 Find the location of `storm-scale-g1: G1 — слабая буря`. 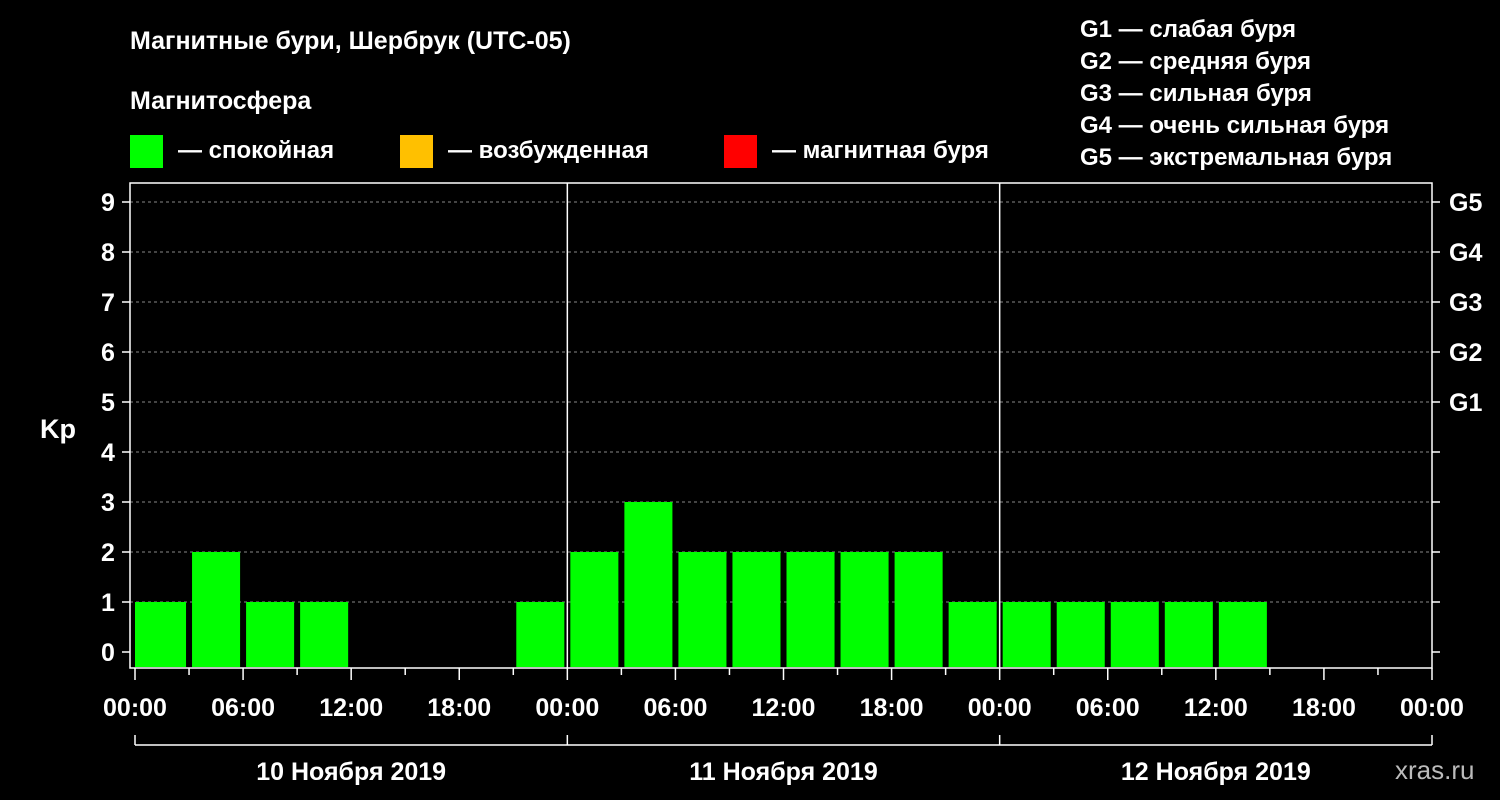

storm-scale-g1: G1 — слабая буря is located at coordinates (1188, 29).